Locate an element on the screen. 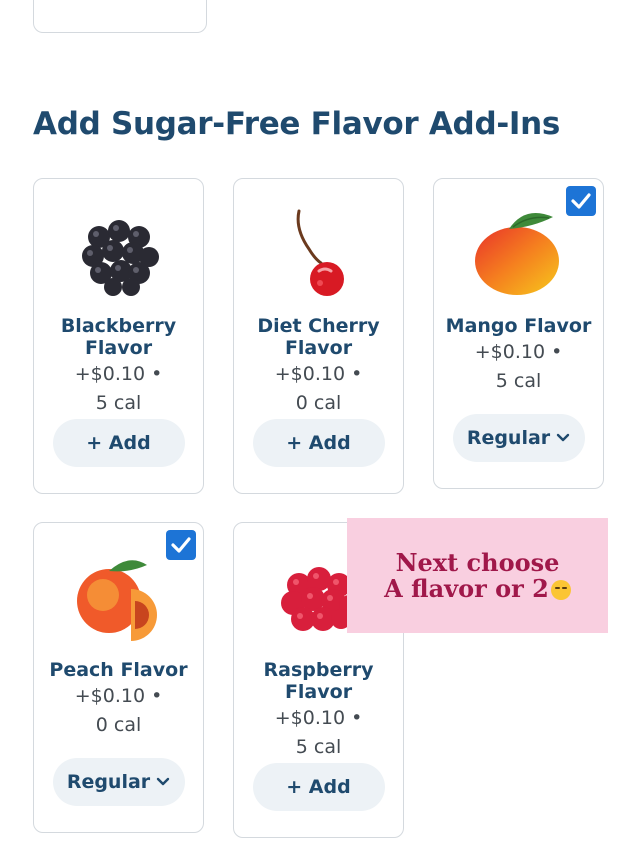 The height and width of the screenshot is (856, 640). annotation-line-2: A flavor or 2 is located at coordinates (466, 588).